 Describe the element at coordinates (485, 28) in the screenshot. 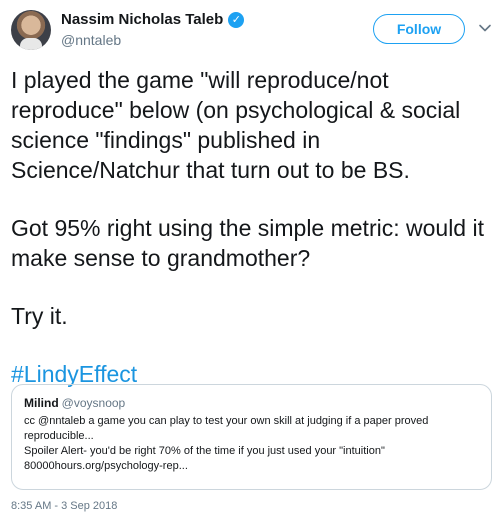

I see `chevron-down-icon` at that location.